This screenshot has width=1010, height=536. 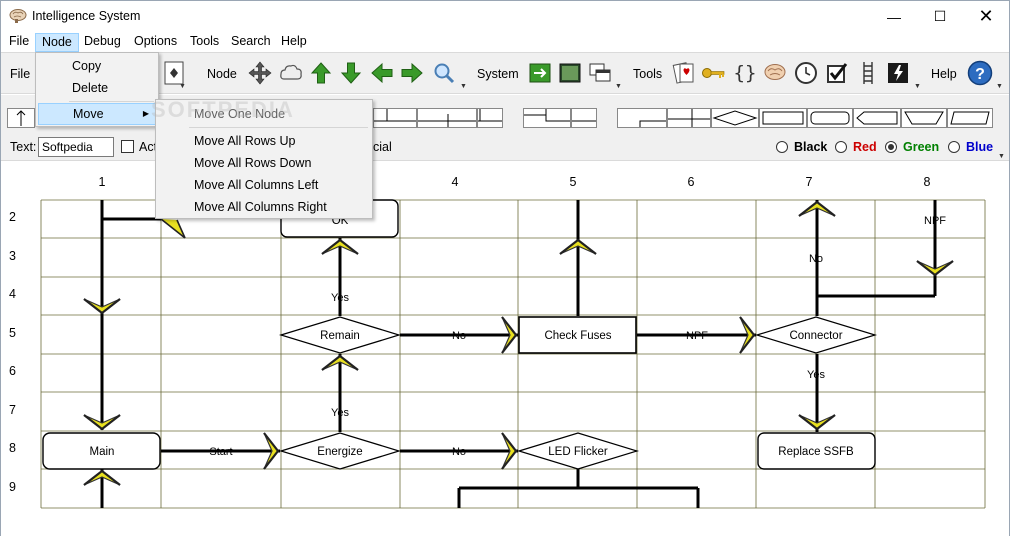 I want to click on maximize-icon: ☐, so click(x=940, y=16).